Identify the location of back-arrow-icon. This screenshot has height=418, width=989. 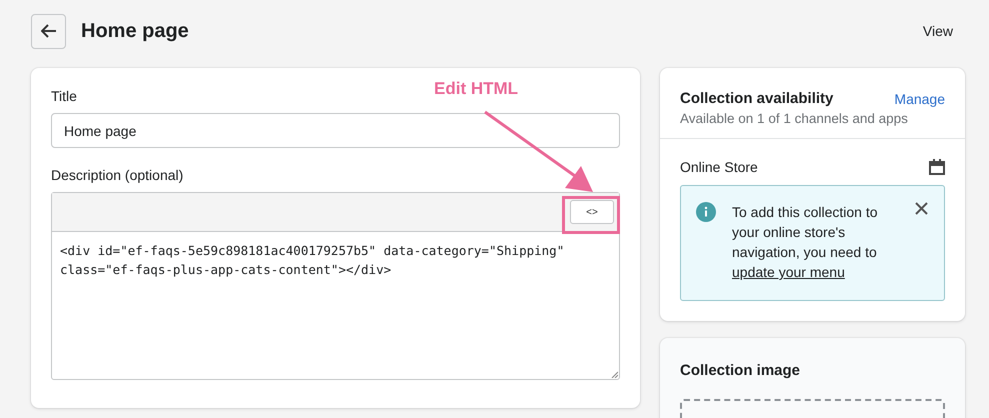
(48, 31).